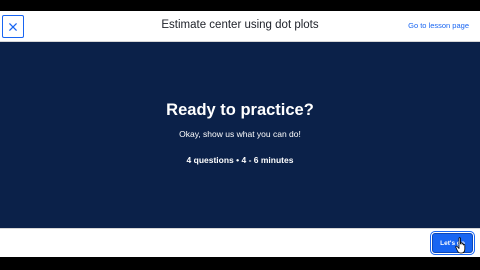 The width and height of the screenshot is (480, 270). Describe the element at coordinates (240, 5) in the screenshot. I see `letterbox-top` at that location.